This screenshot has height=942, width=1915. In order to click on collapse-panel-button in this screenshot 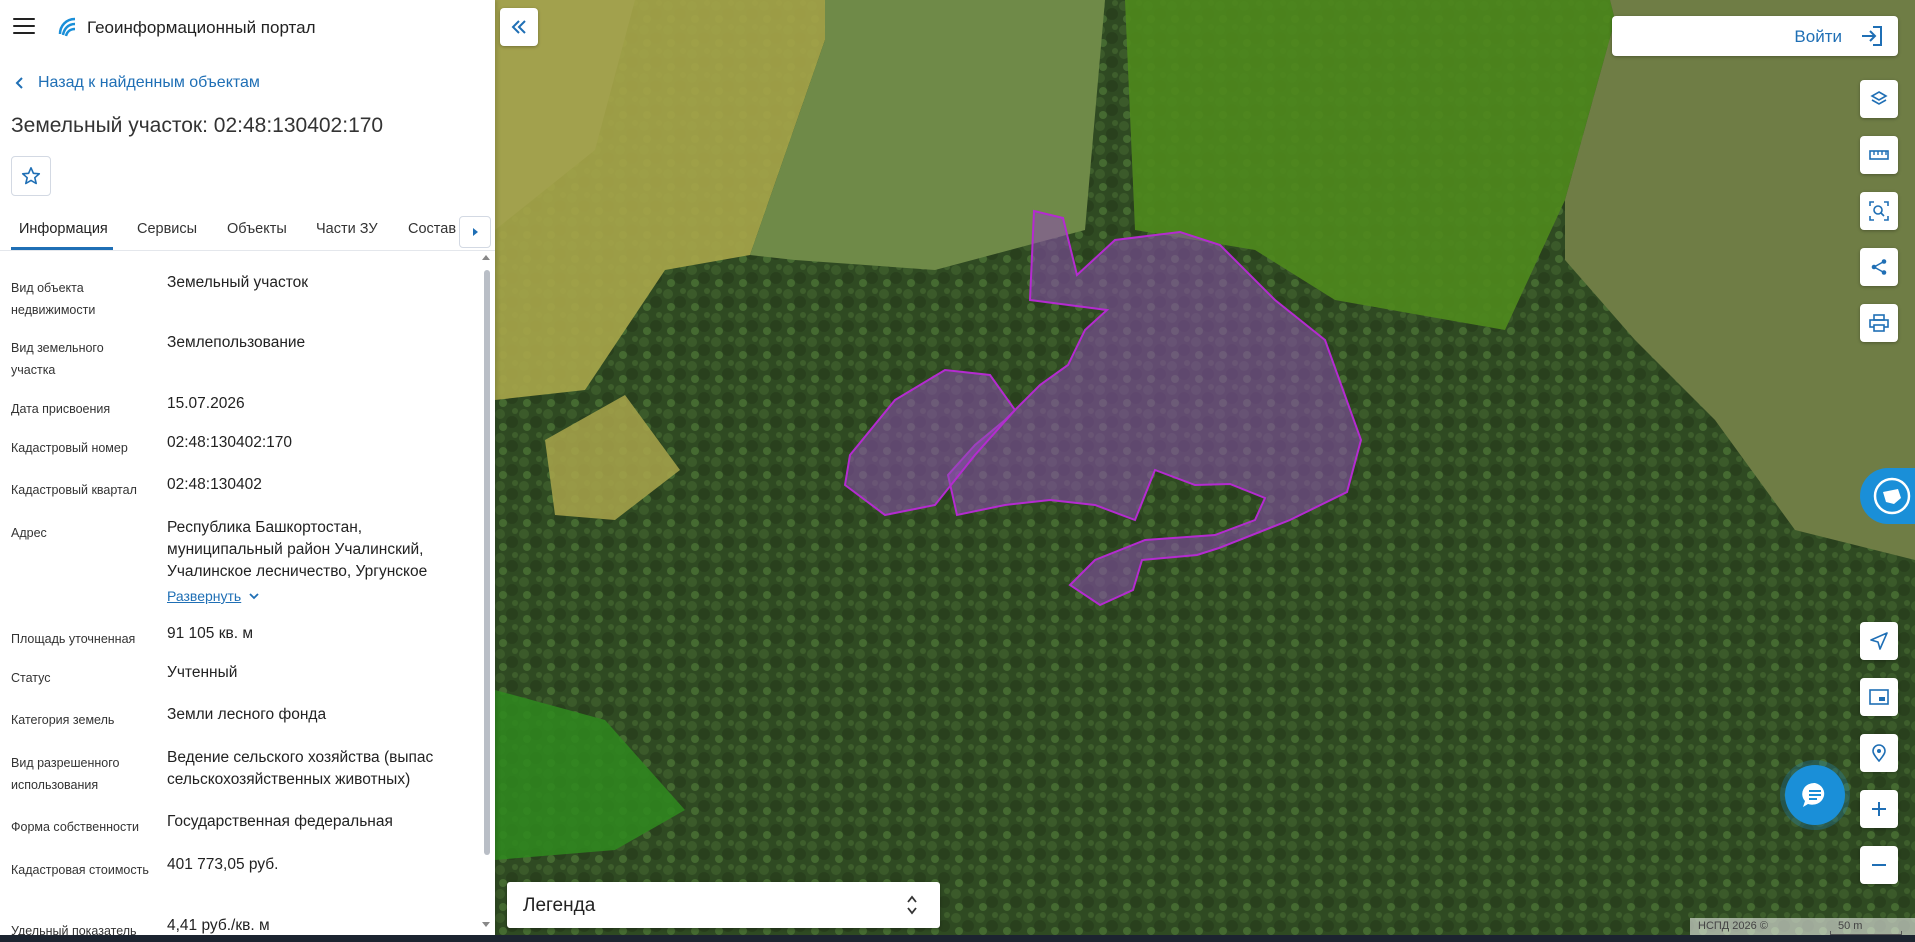, I will do `click(519, 27)`.